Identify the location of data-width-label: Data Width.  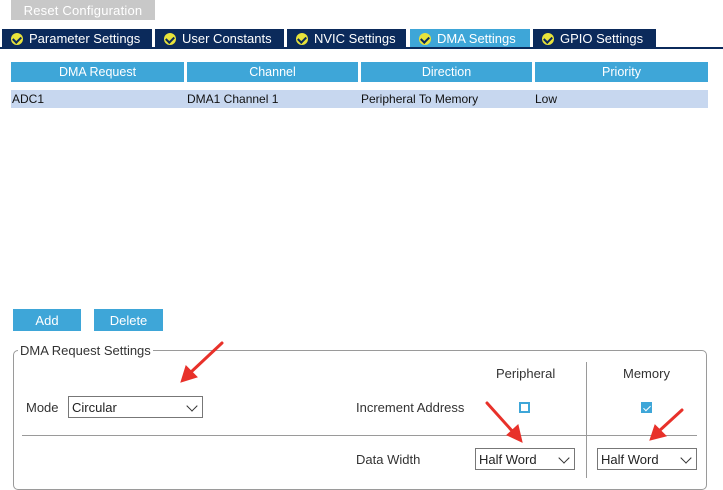
(388, 459).